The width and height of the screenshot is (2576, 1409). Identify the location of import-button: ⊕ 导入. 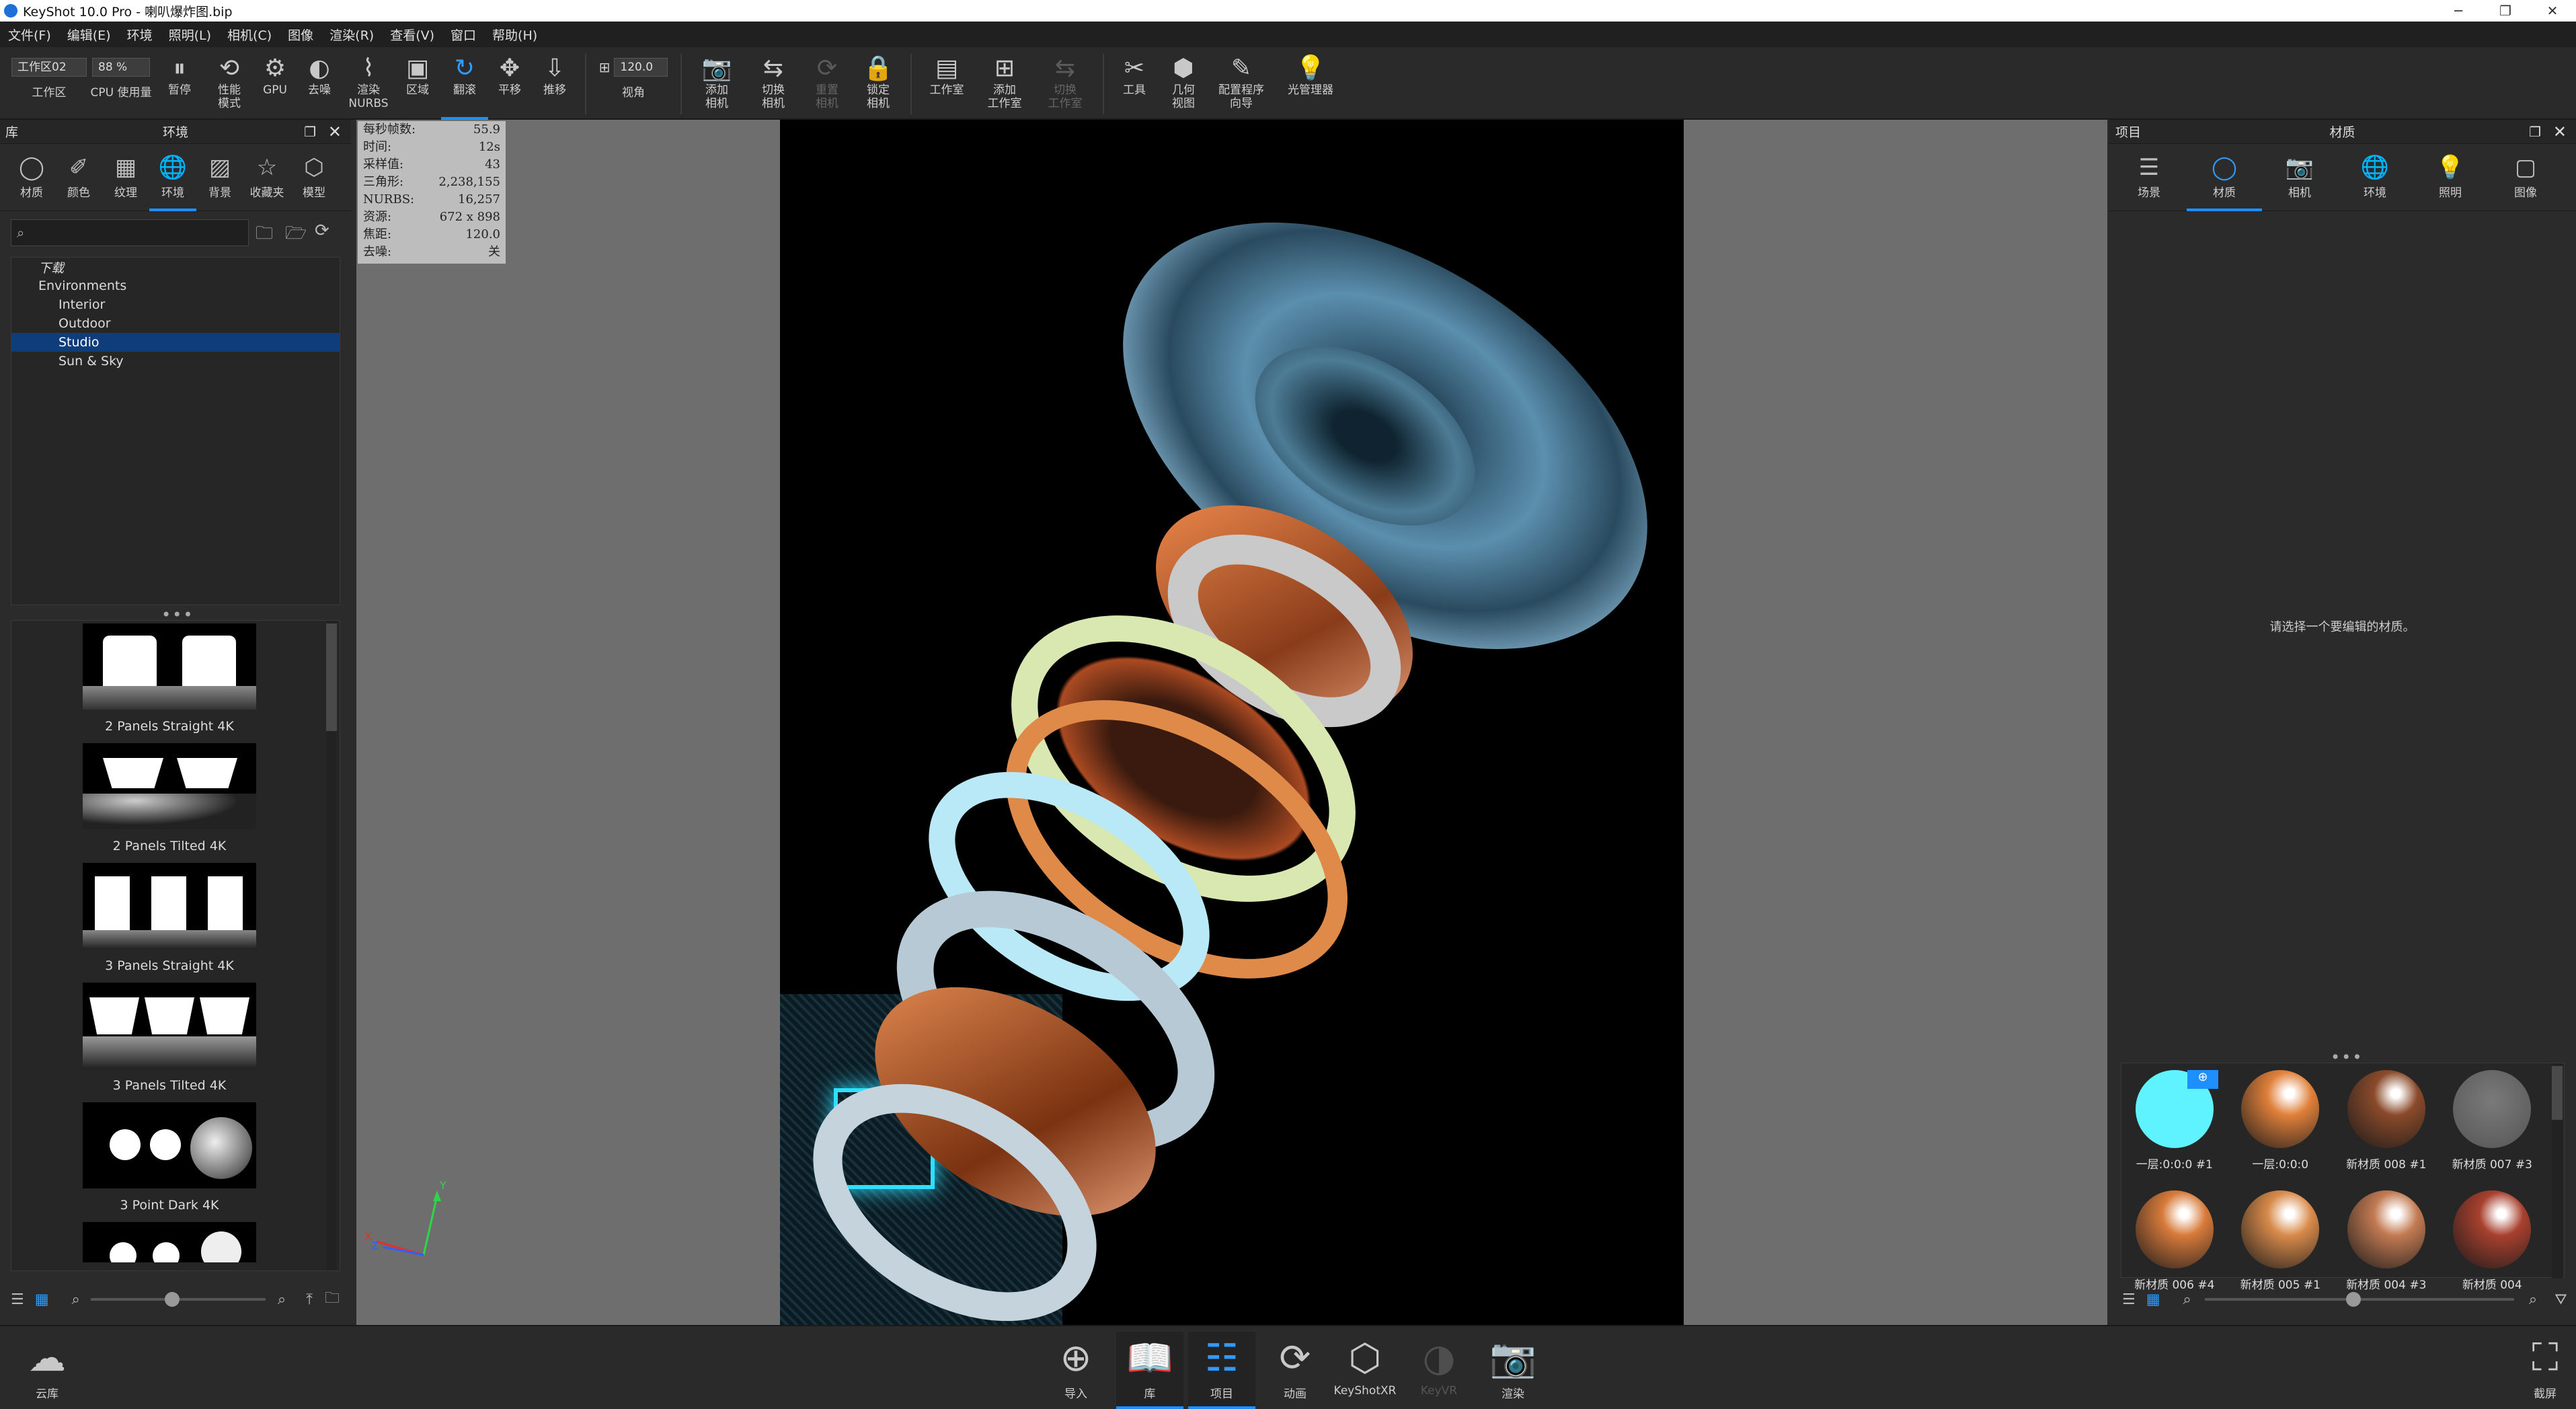
(1075, 1370).